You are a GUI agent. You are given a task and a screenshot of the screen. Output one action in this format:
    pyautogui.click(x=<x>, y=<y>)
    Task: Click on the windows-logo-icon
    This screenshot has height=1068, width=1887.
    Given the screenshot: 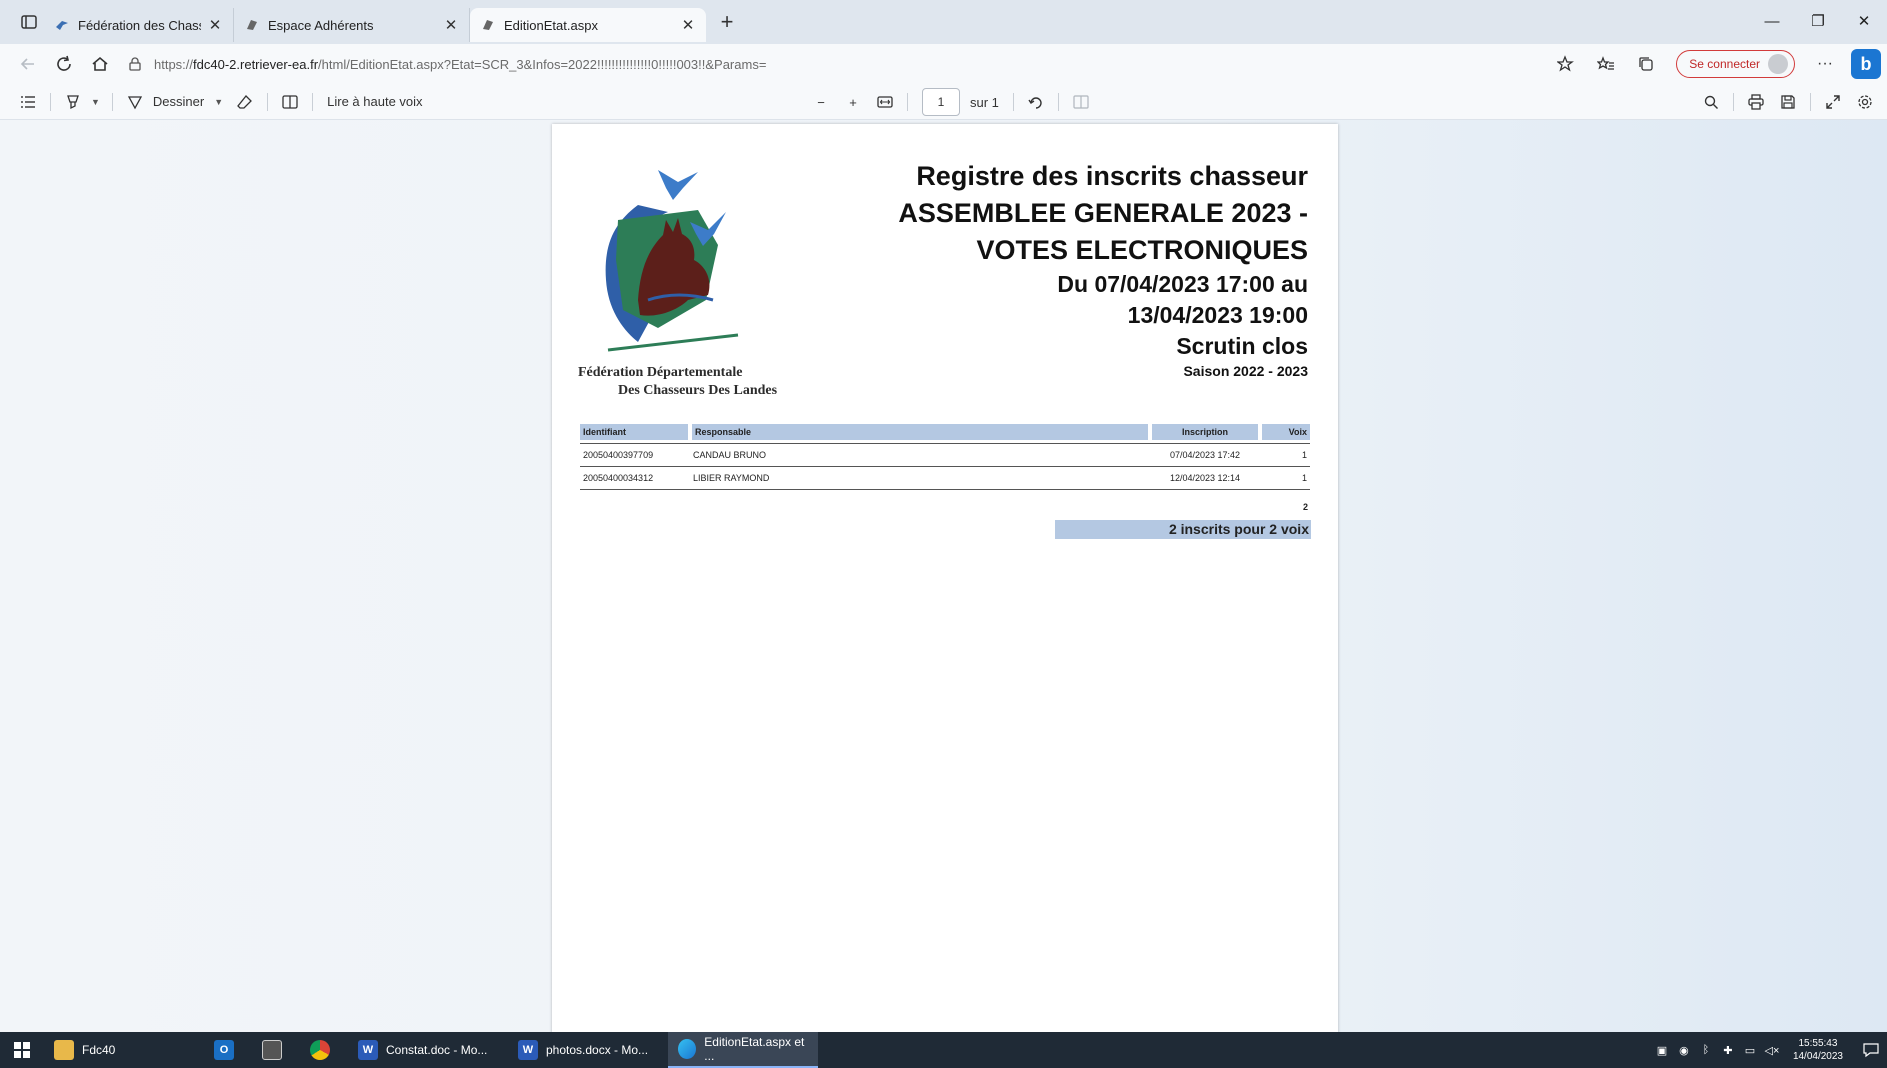 What is the action you would take?
    pyautogui.click(x=22, y=1050)
    